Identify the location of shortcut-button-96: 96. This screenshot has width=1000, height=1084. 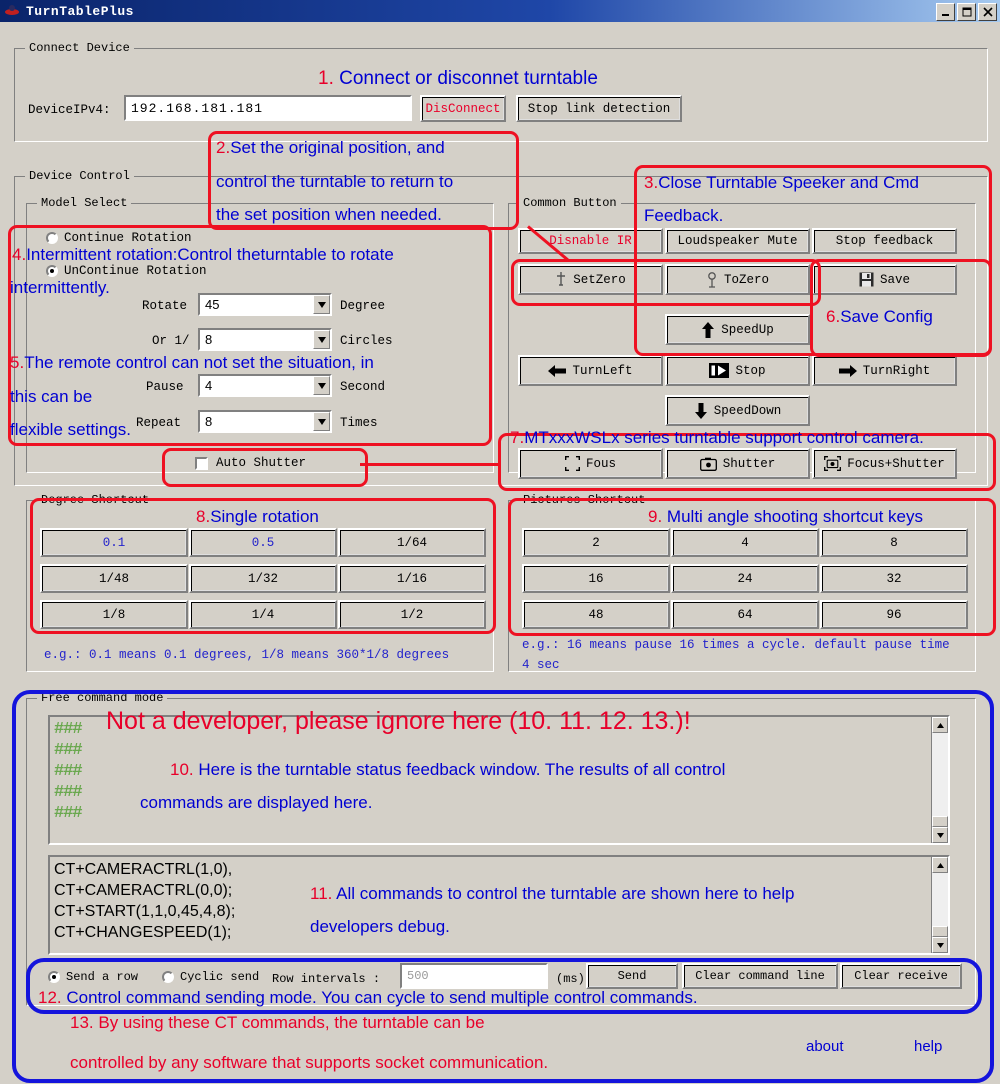
(894, 614).